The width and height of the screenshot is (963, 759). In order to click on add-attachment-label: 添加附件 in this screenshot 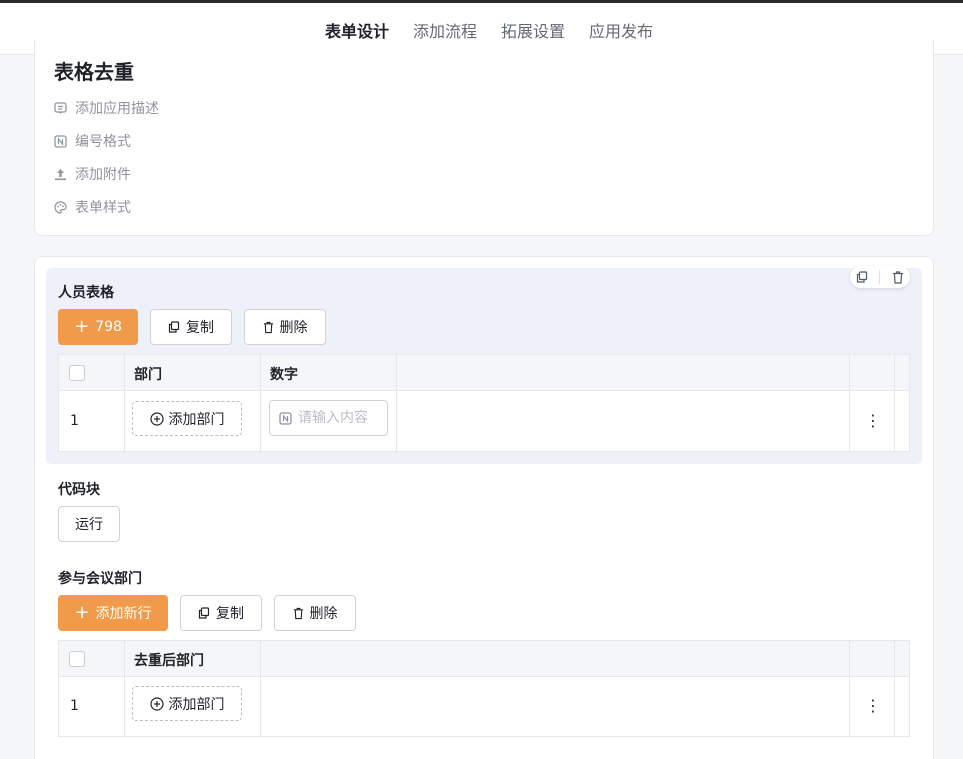, I will do `click(103, 175)`.